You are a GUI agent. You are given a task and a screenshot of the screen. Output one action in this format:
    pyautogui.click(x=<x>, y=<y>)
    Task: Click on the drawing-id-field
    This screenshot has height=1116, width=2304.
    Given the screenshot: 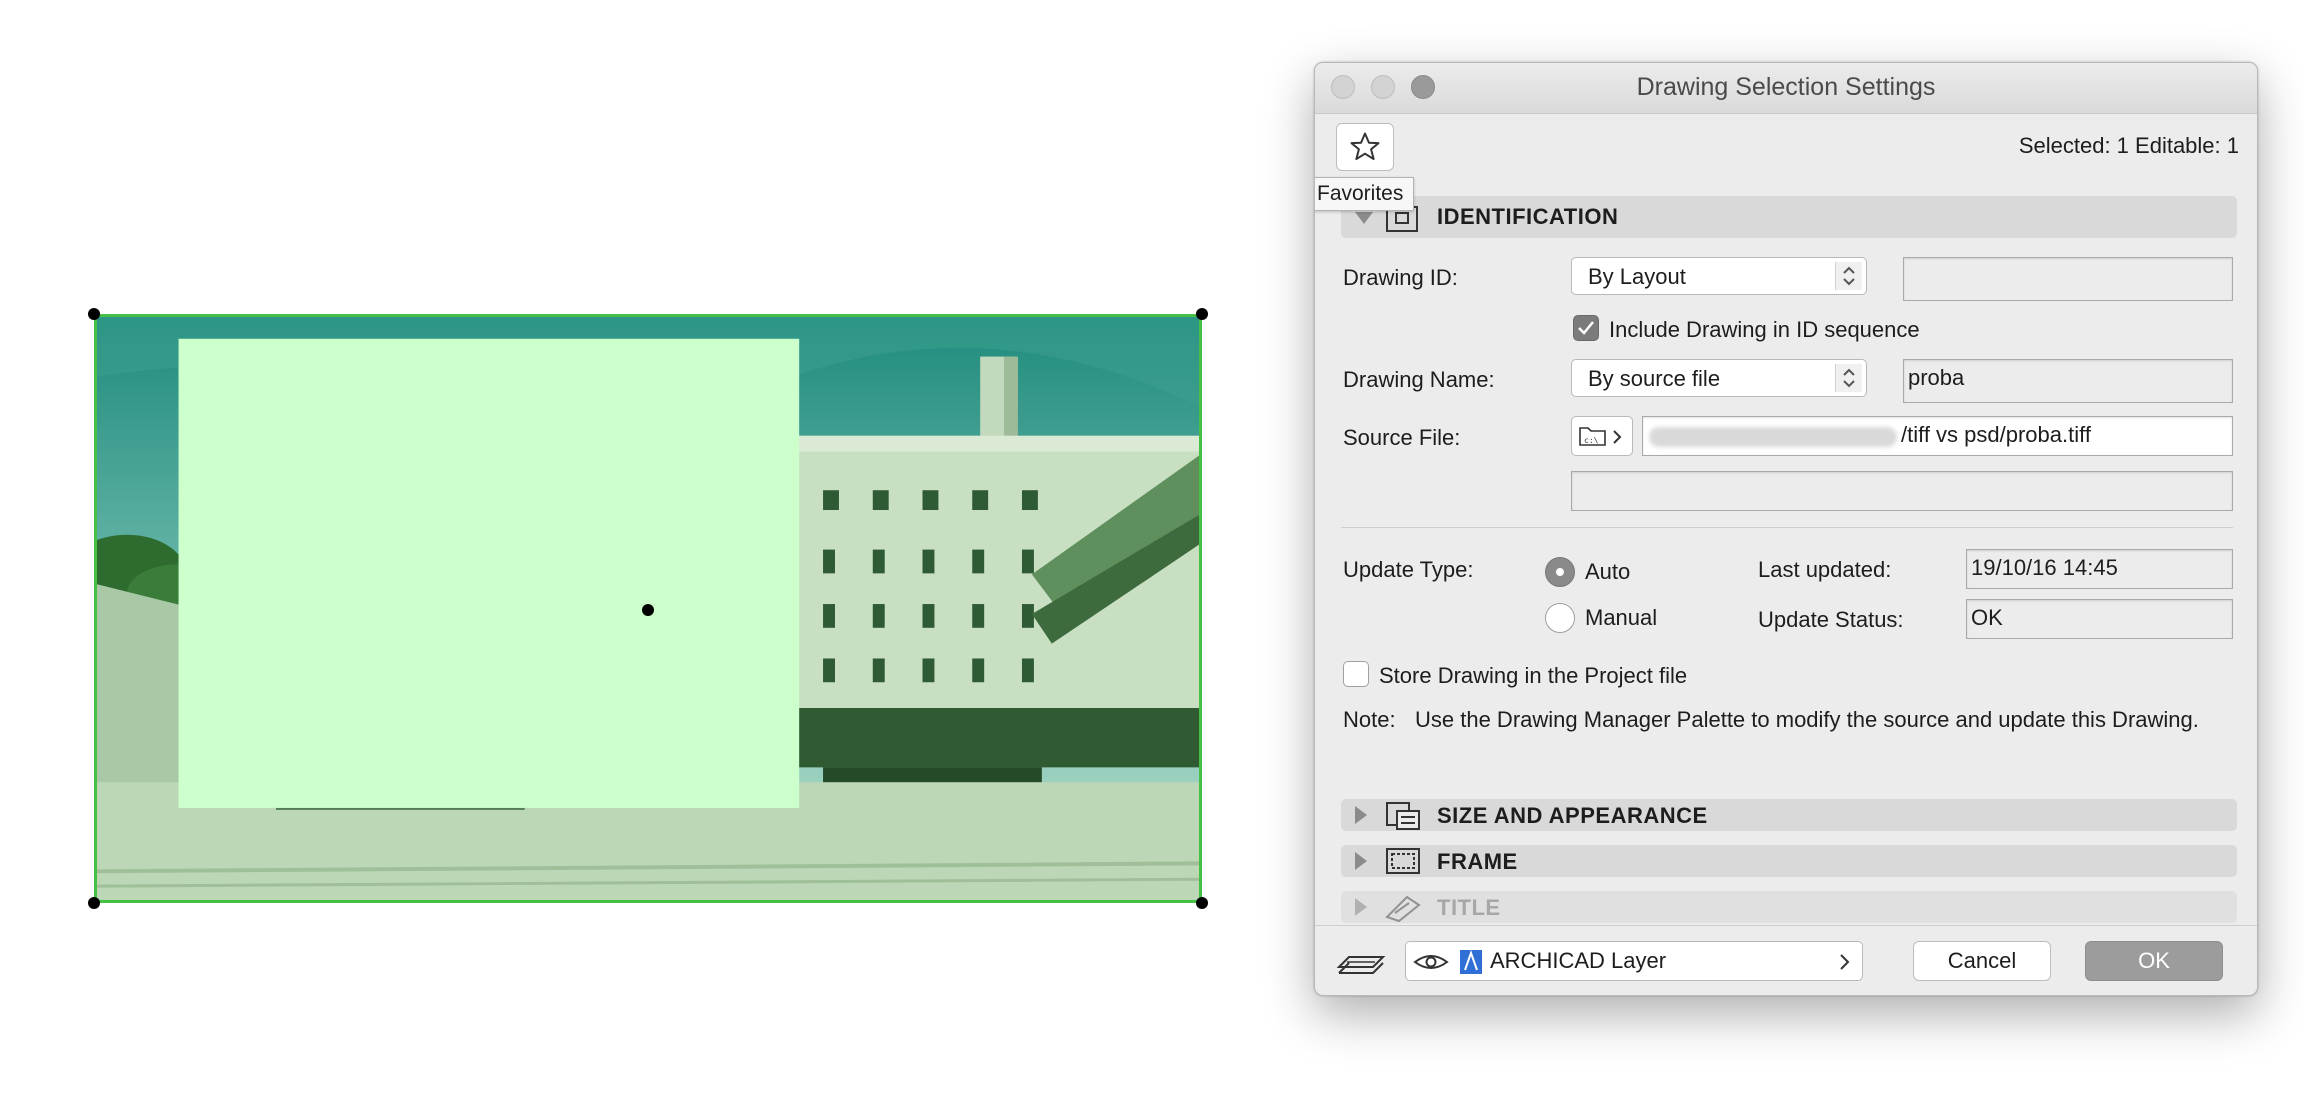 What is the action you would take?
    pyautogui.click(x=2068, y=279)
    